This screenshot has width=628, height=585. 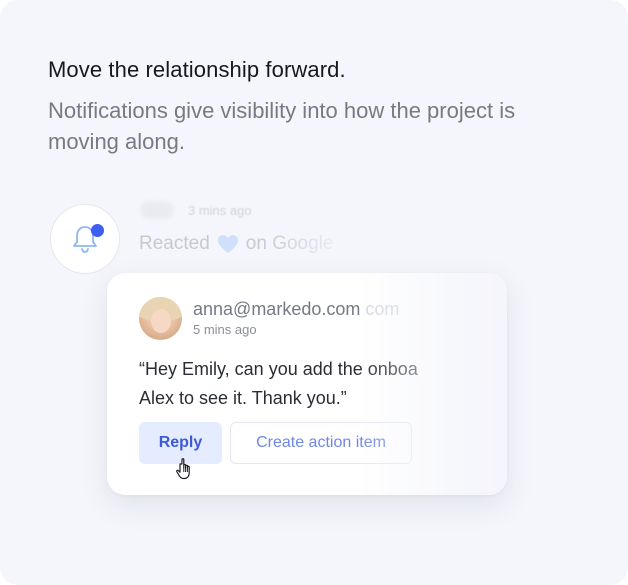 I want to click on sender-email: anna@markedo.com, so click(x=277, y=309).